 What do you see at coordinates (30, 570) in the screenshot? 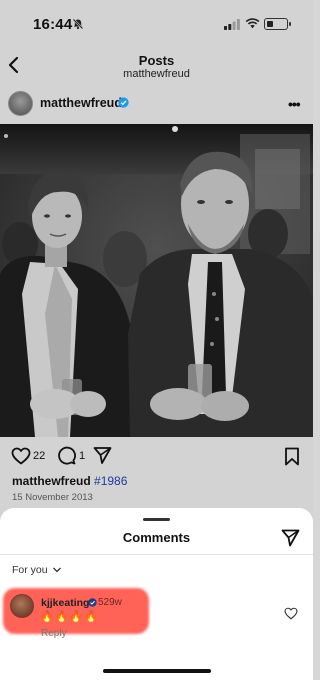
I see `comment-filter-label: For you` at bounding box center [30, 570].